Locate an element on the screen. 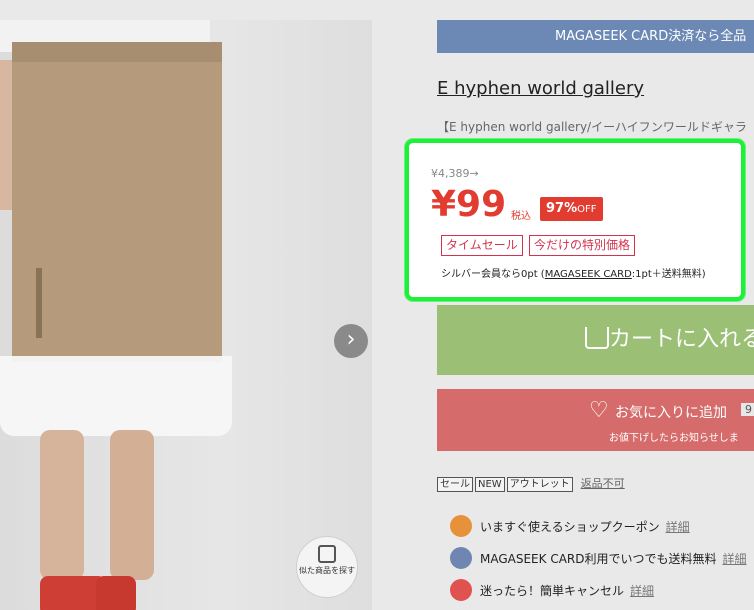 The height and width of the screenshot is (610, 754). discount-badge: 97%OFF is located at coordinates (571, 209).